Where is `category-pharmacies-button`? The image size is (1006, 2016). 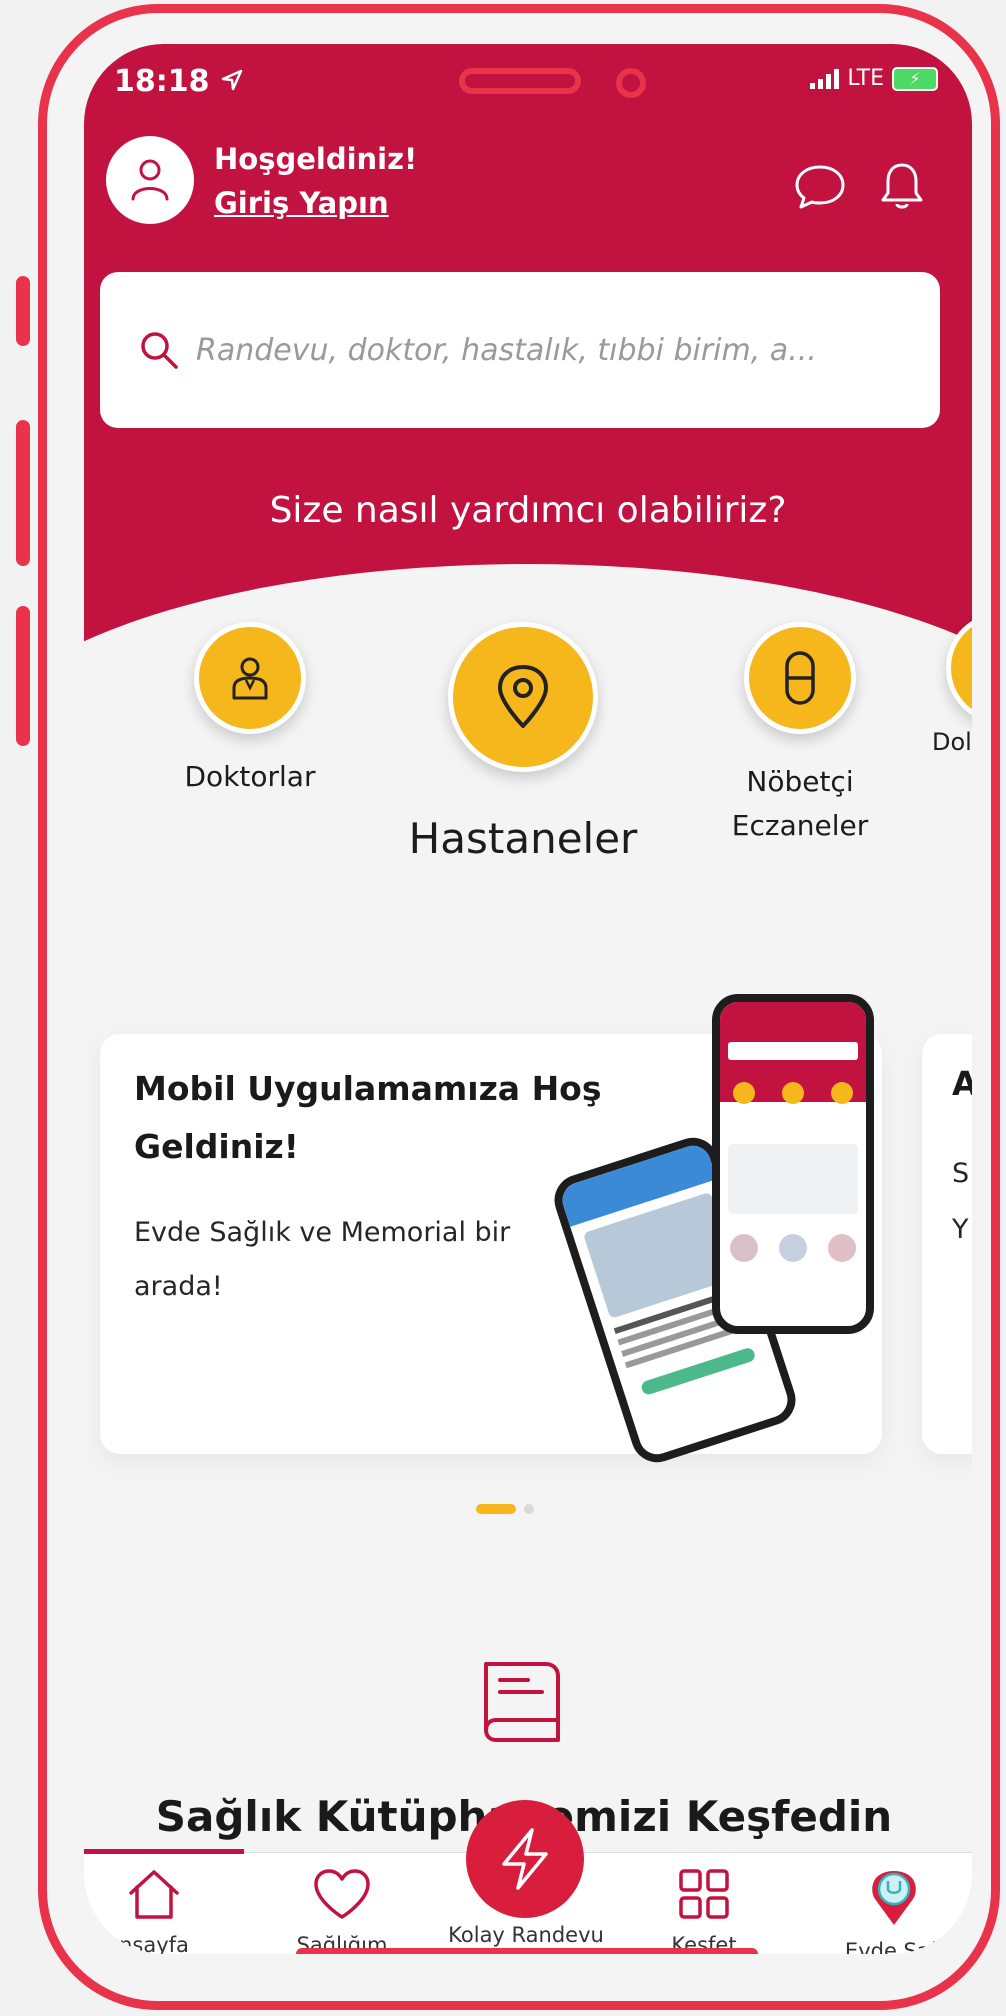
category-pharmacies-button is located at coordinates (800, 678).